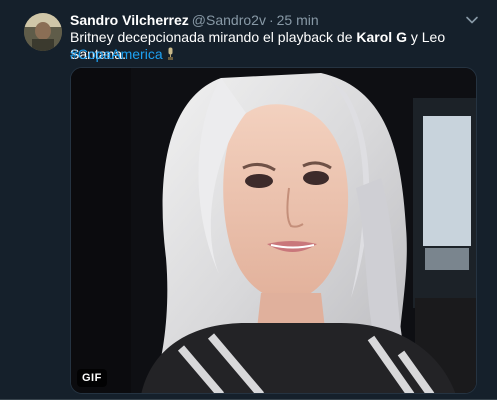 The height and width of the screenshot is (400, 497). Describe the element at coordinates (116, 54) in the screenshot. I see `hashtag-link: #CopaAmerica` at that location.